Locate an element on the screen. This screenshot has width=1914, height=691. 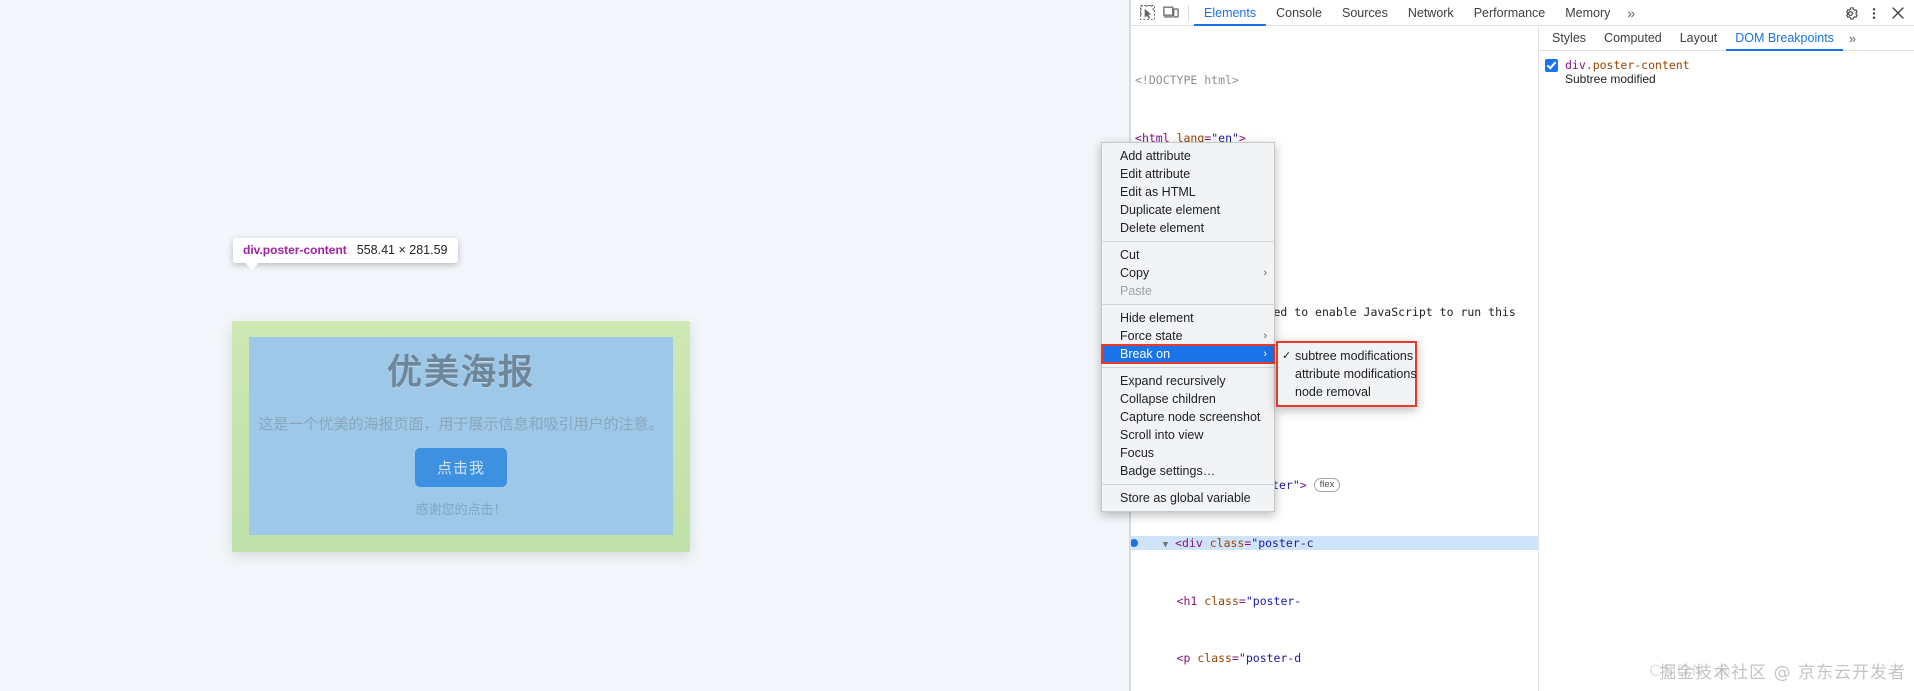
tab-elements: Elements is located at coordinates (1230, 13).